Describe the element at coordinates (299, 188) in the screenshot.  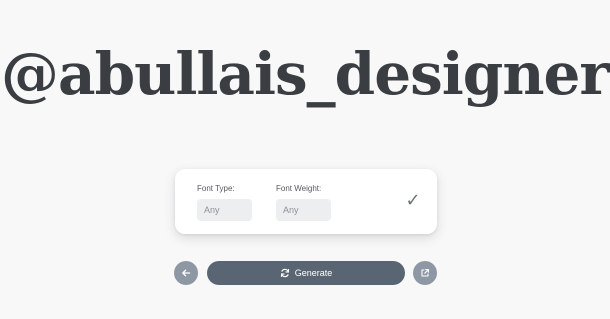
I see `font-weight-label: Font Weight:` at that location.